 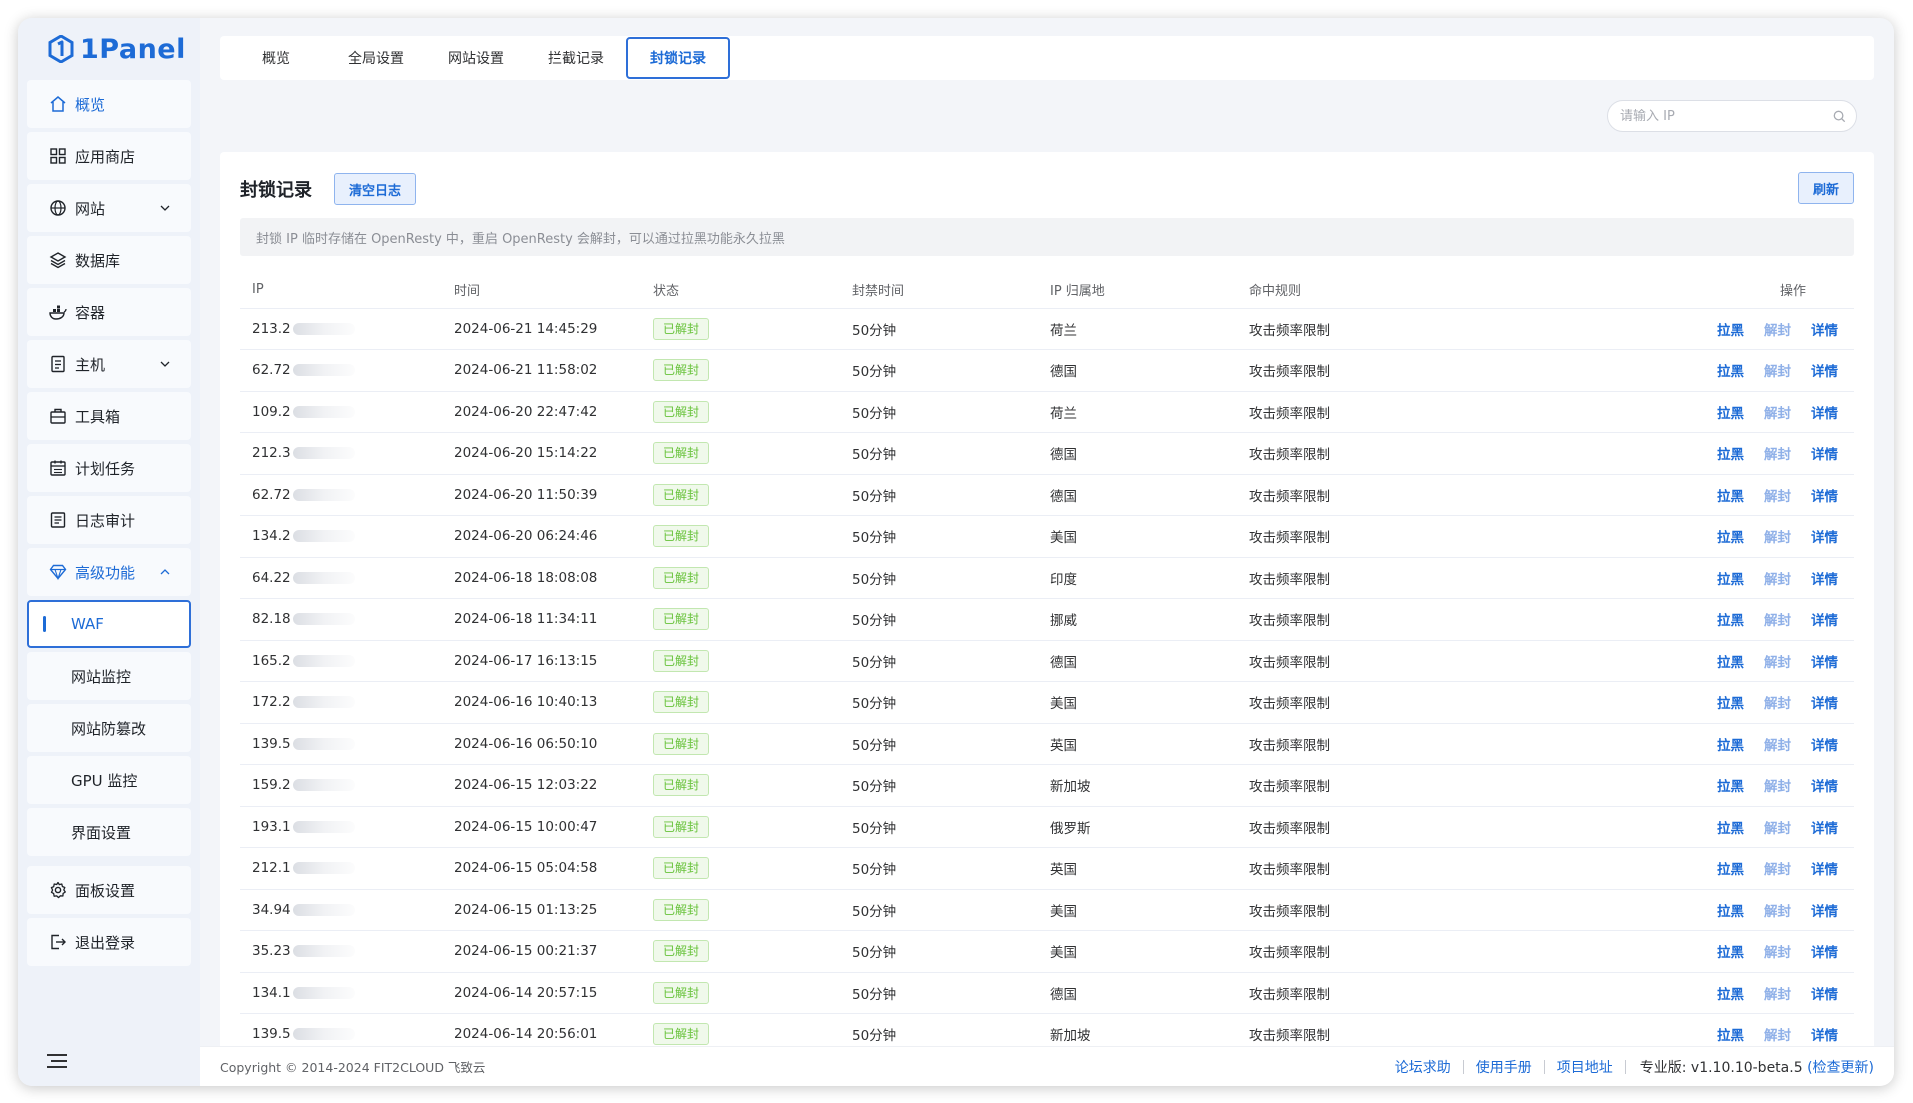 I want to click on sidebar-item-ui: 界面设置, so click(x=109, y=832).